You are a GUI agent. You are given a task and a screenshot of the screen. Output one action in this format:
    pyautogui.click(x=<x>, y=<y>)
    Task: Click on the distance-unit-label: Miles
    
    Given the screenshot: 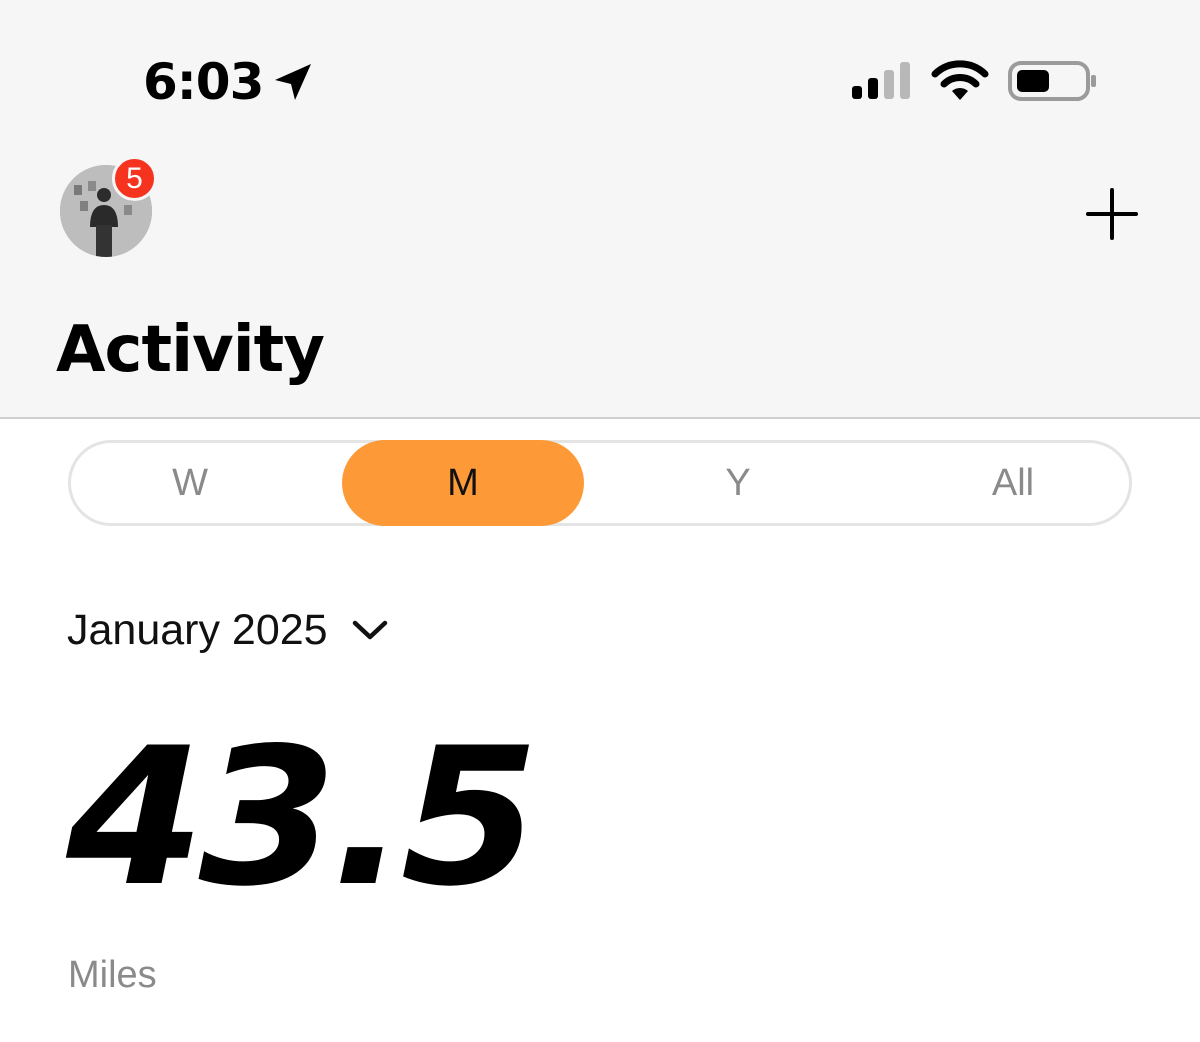 What is the action you would take?
    pyautogui.click(x=112, y=975)
    